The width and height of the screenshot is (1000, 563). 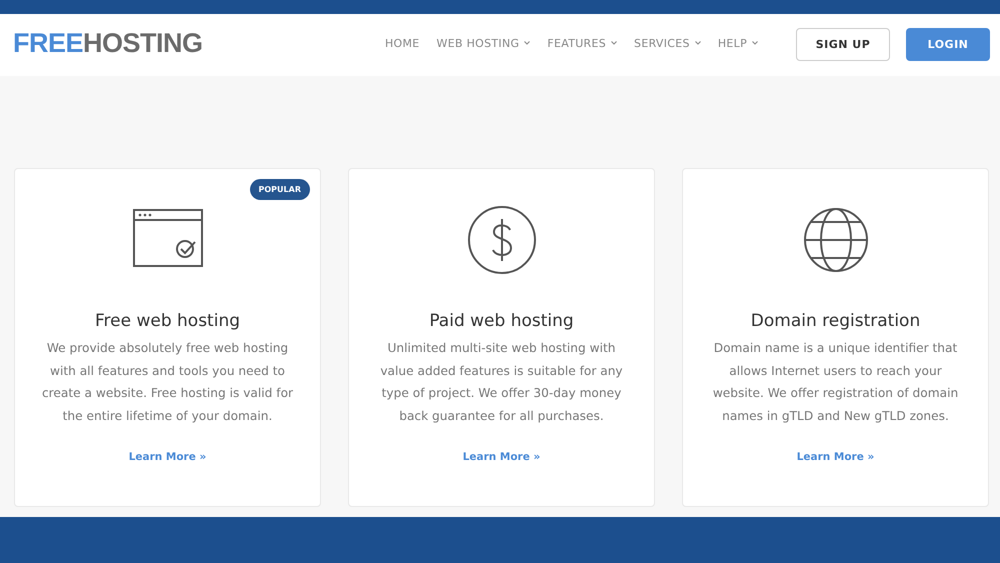 I want to click on browser-window-icon, so click(x=167, y=238).